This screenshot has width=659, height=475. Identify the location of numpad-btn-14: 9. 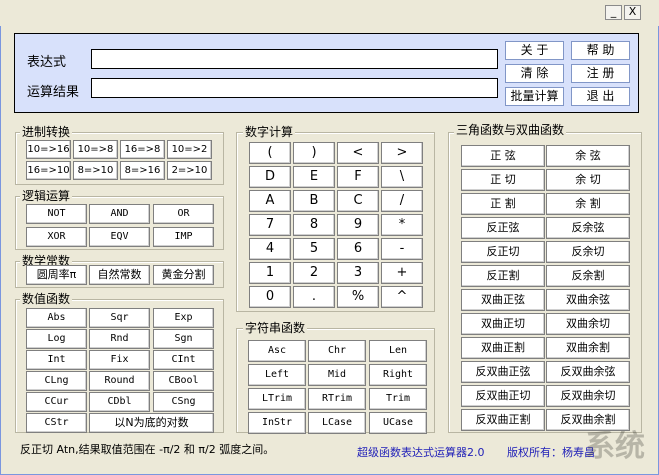
(358, 225).